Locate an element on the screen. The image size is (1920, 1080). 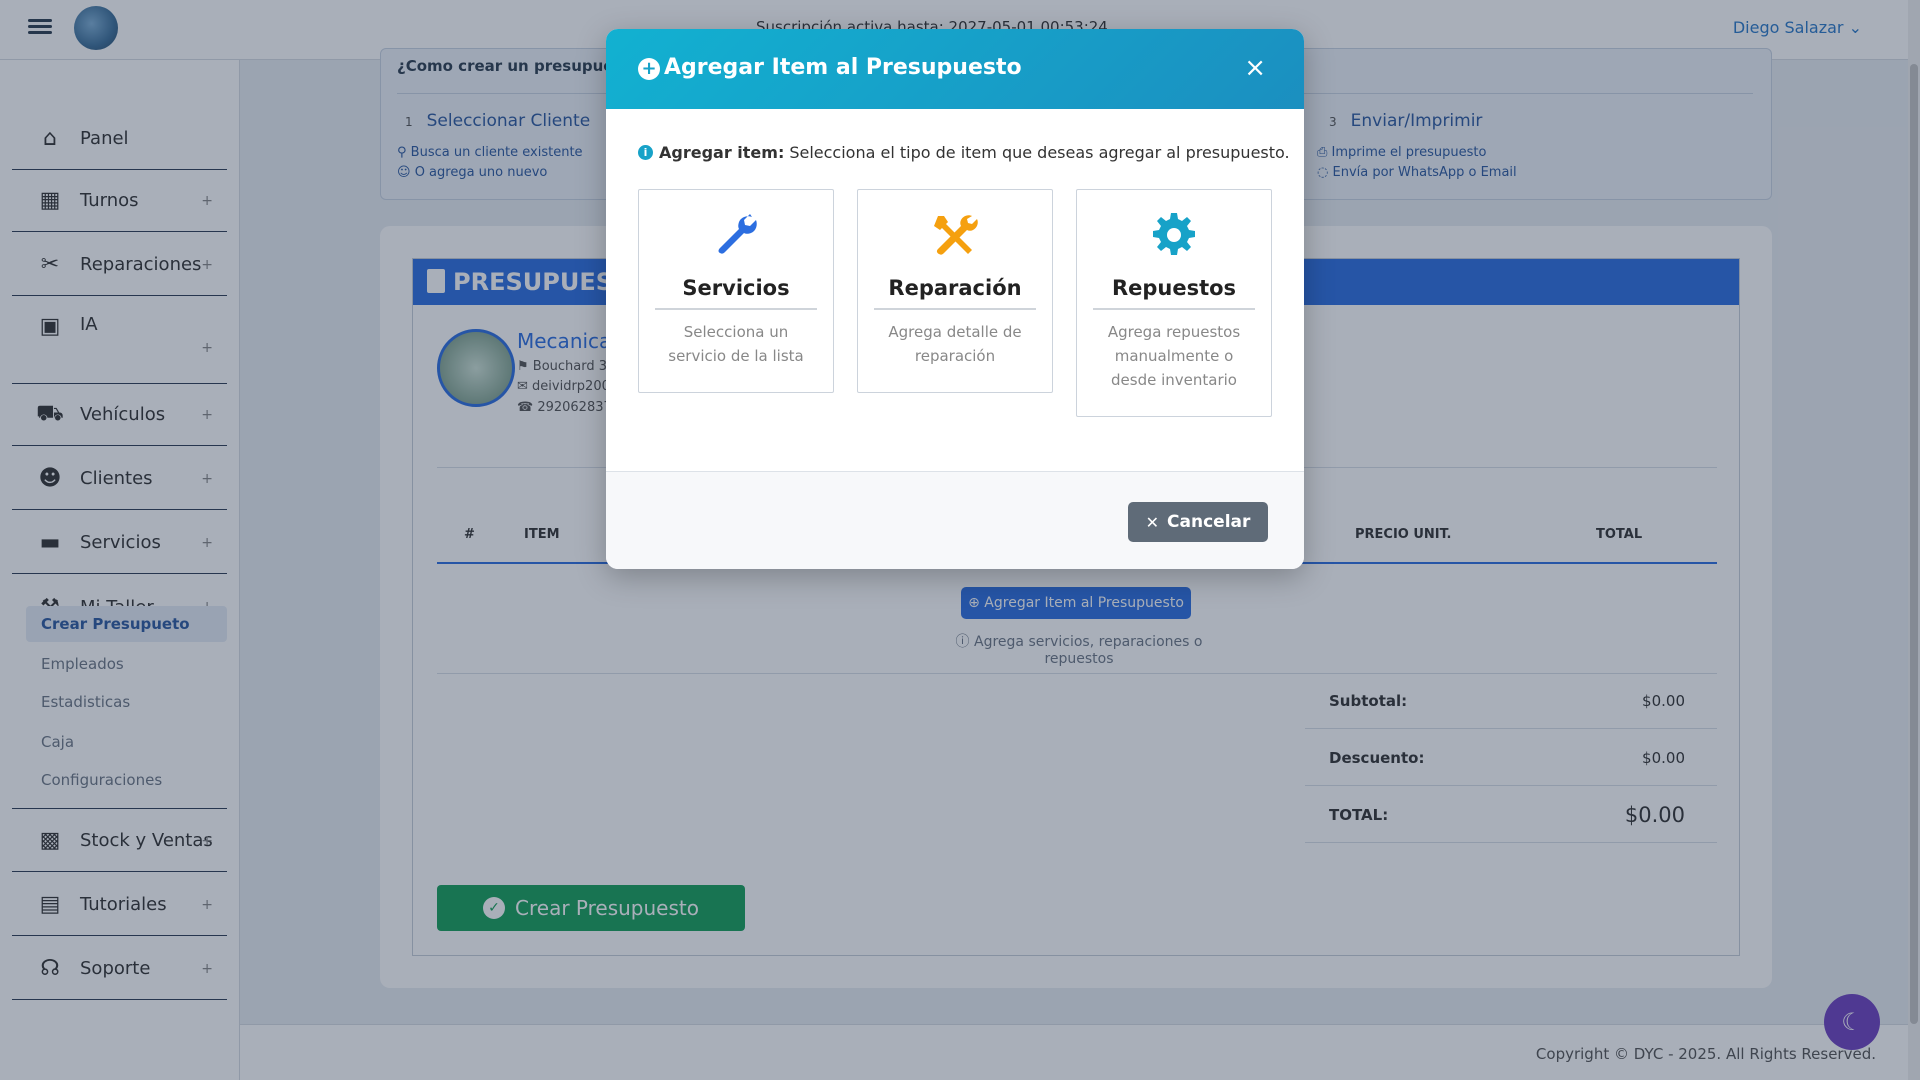
option-description: Selecciona un servicio de la lista is located at coordinates (736, 344).